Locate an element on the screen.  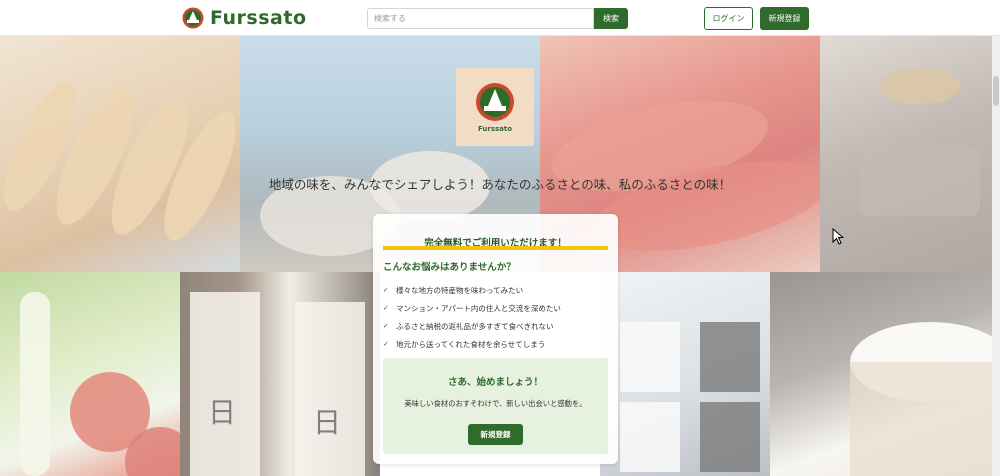
mouse-cursor-icon is located at coordinates (838, 236).